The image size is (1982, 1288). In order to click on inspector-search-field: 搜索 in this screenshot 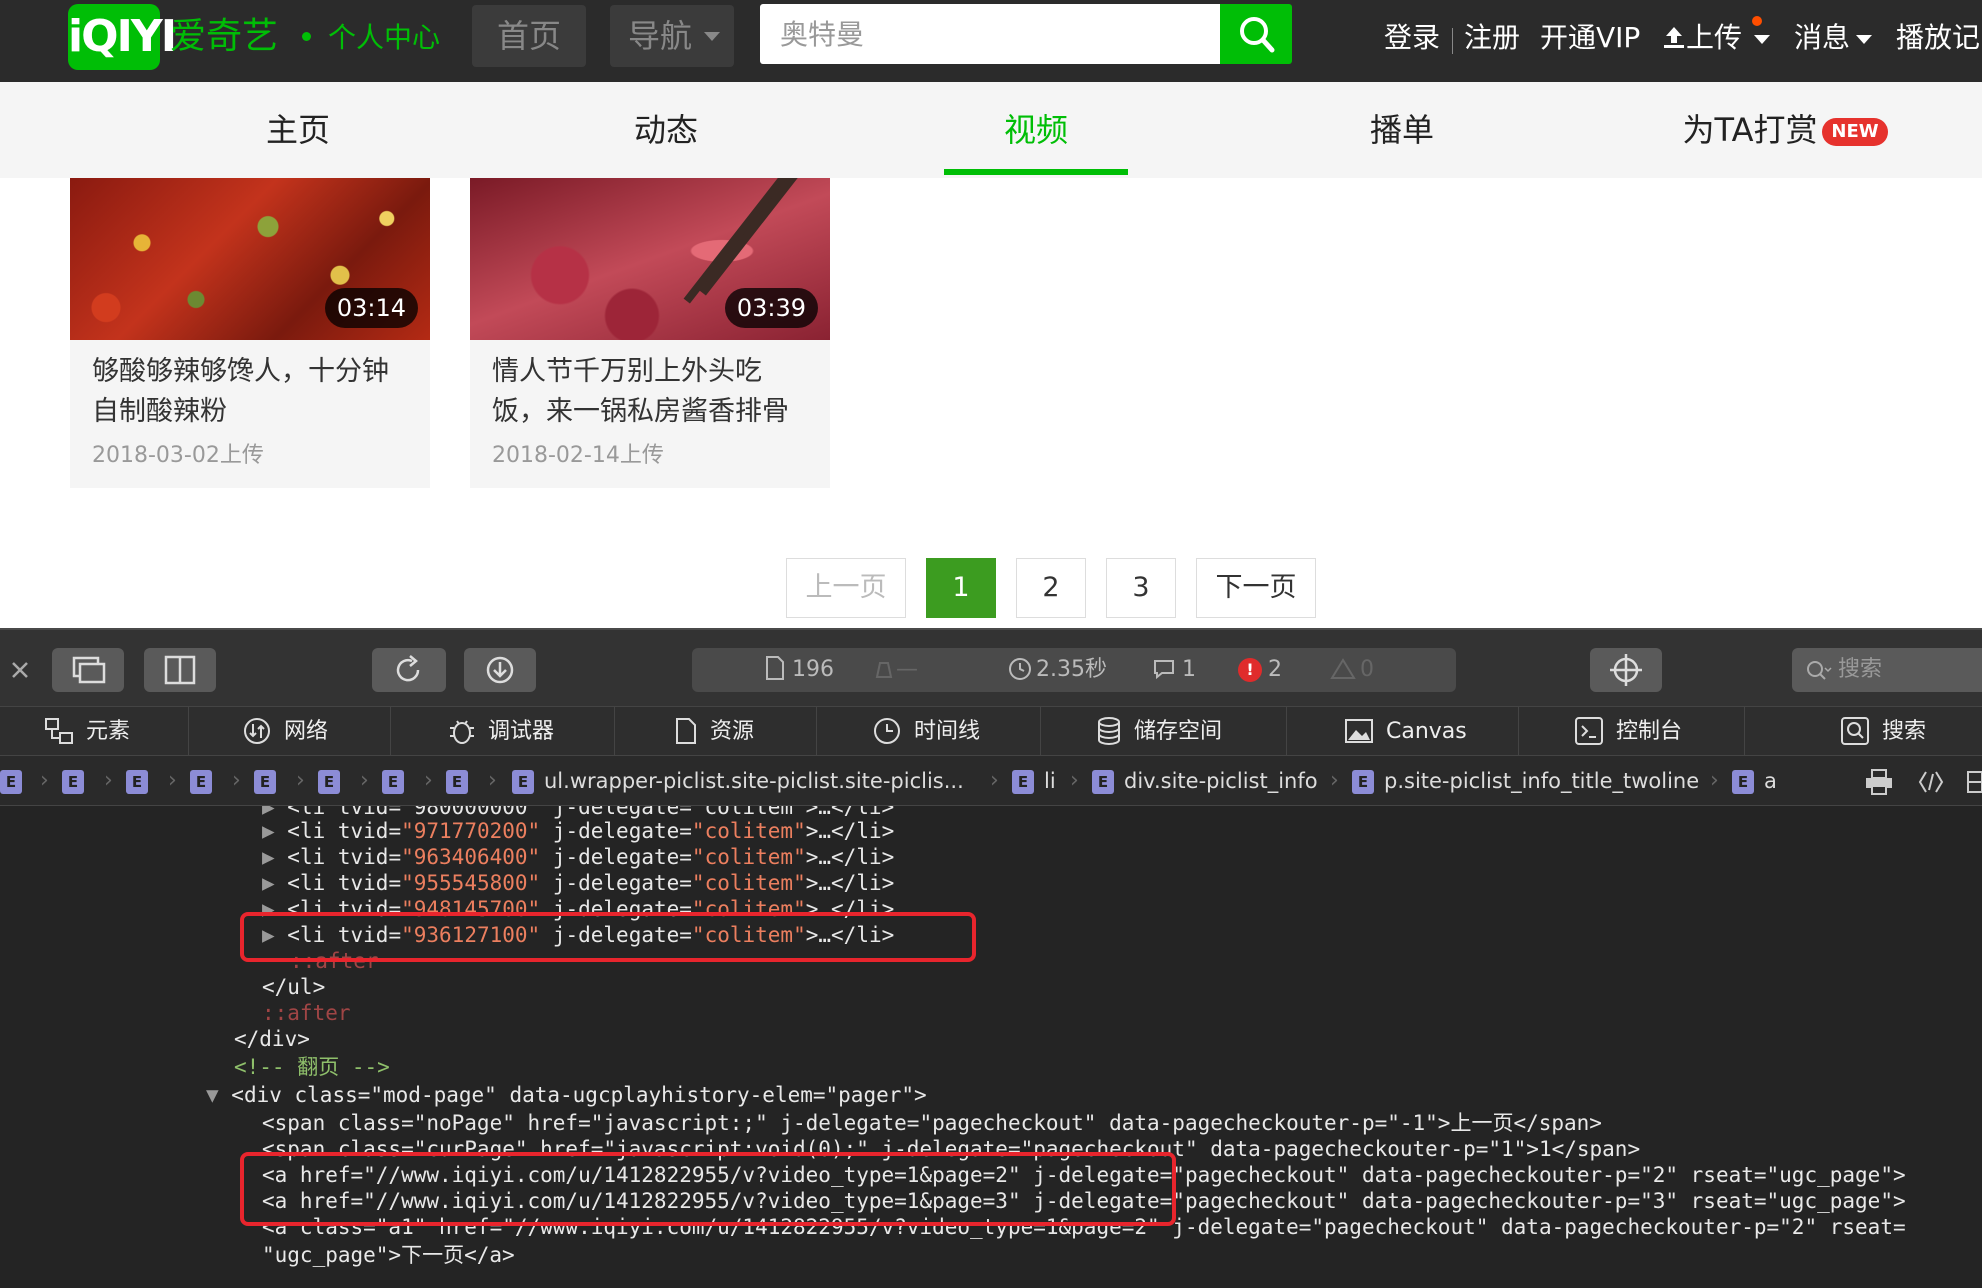, I will do `click(1887, 670)`.